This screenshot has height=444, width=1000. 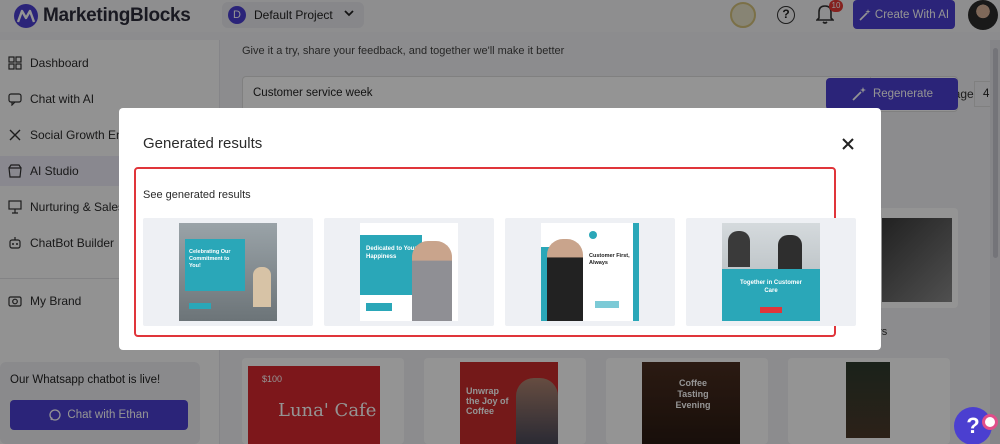 I want to click on generated-image: Celebrating Our Commitment to You!, so click(x=228, y=272).